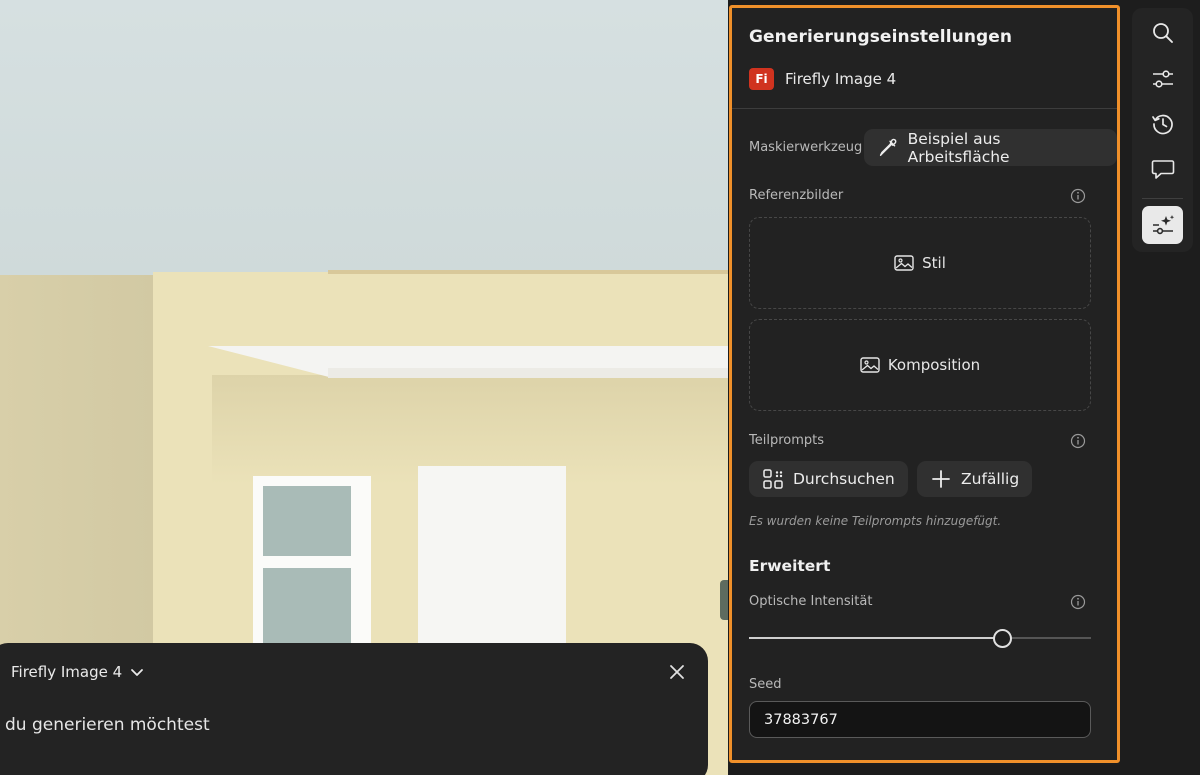 Image resolution: width=1200 pixels, height=775 pixels. I want to click on history-icon, so click(1162, 124).